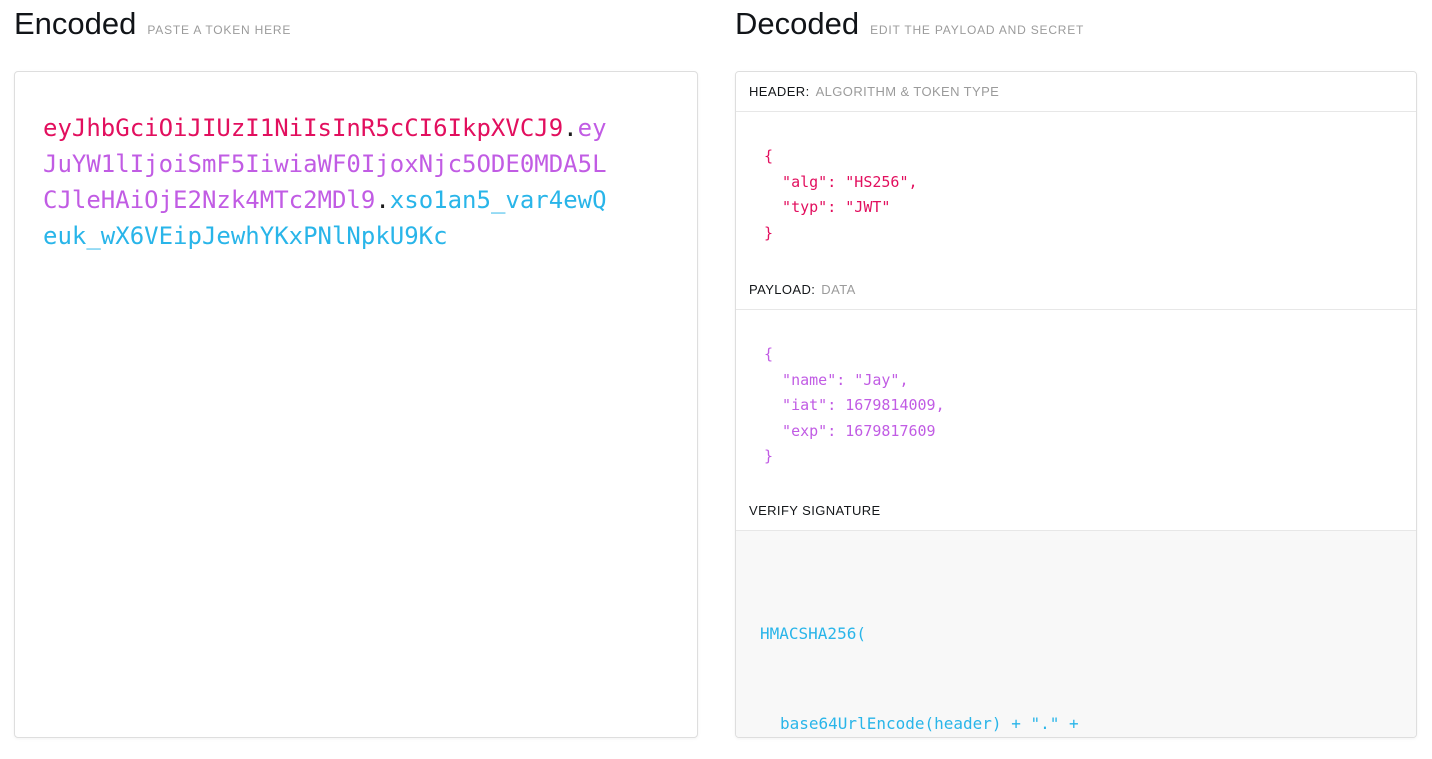 The image size is (1432, 759). I want to click on decoded-header: Decoded EDIT THE PAYLOAD AND SECRET, so click(1076, 35).